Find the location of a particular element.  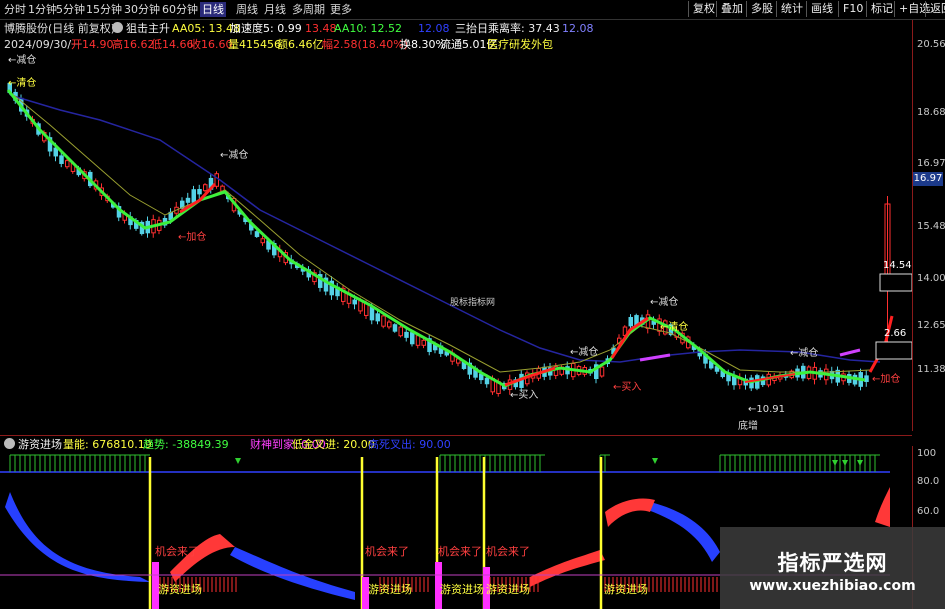

toolbar-button-3: 统计 is located at coordinates (791, 9).